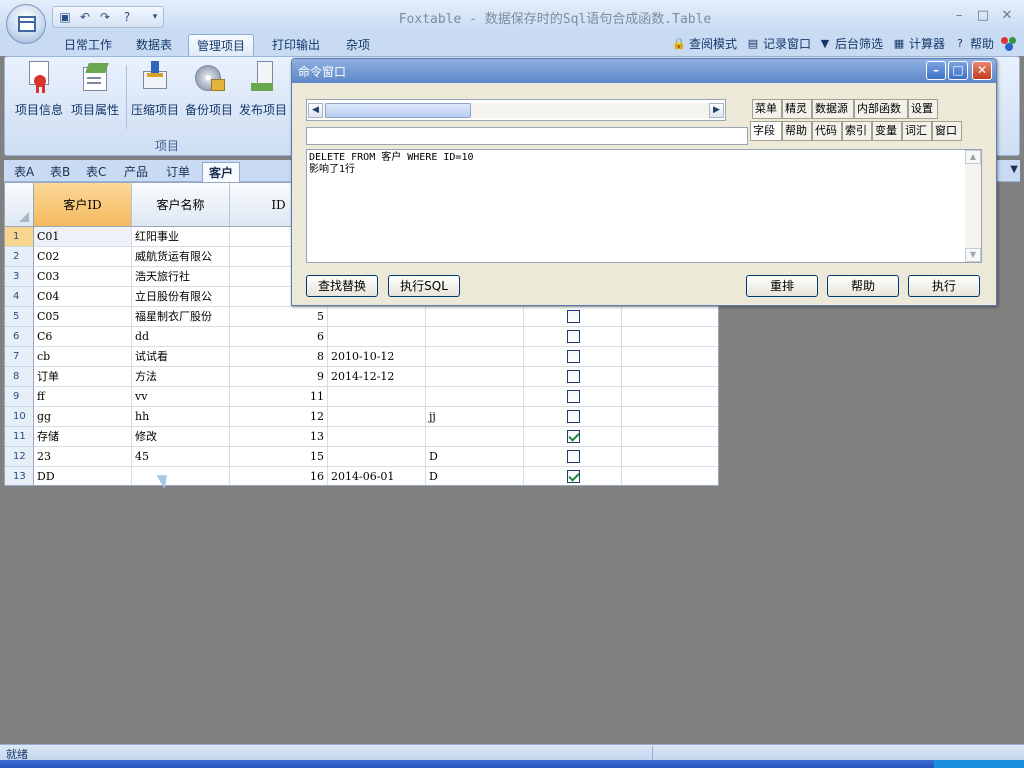 This screenshot has width=1024, height=768. I want to click on tab-settings: 设置, so click(923, 109).